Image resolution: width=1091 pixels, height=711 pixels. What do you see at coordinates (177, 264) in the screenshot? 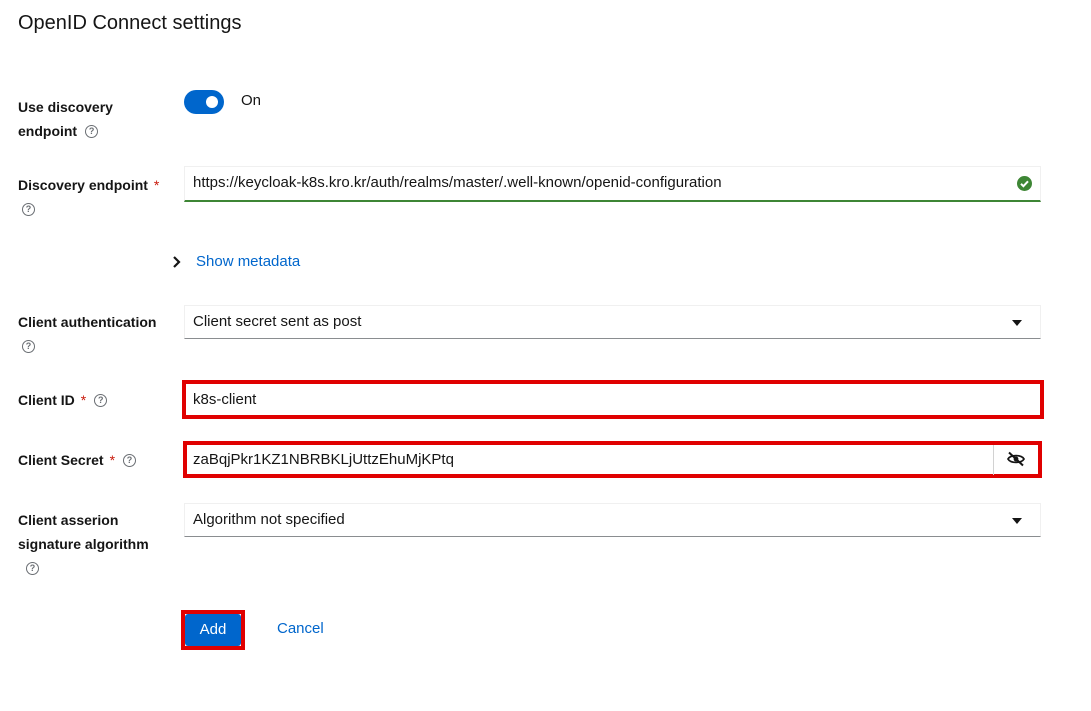
I see `chevron-right-icon` at bounding box center [177, 264].